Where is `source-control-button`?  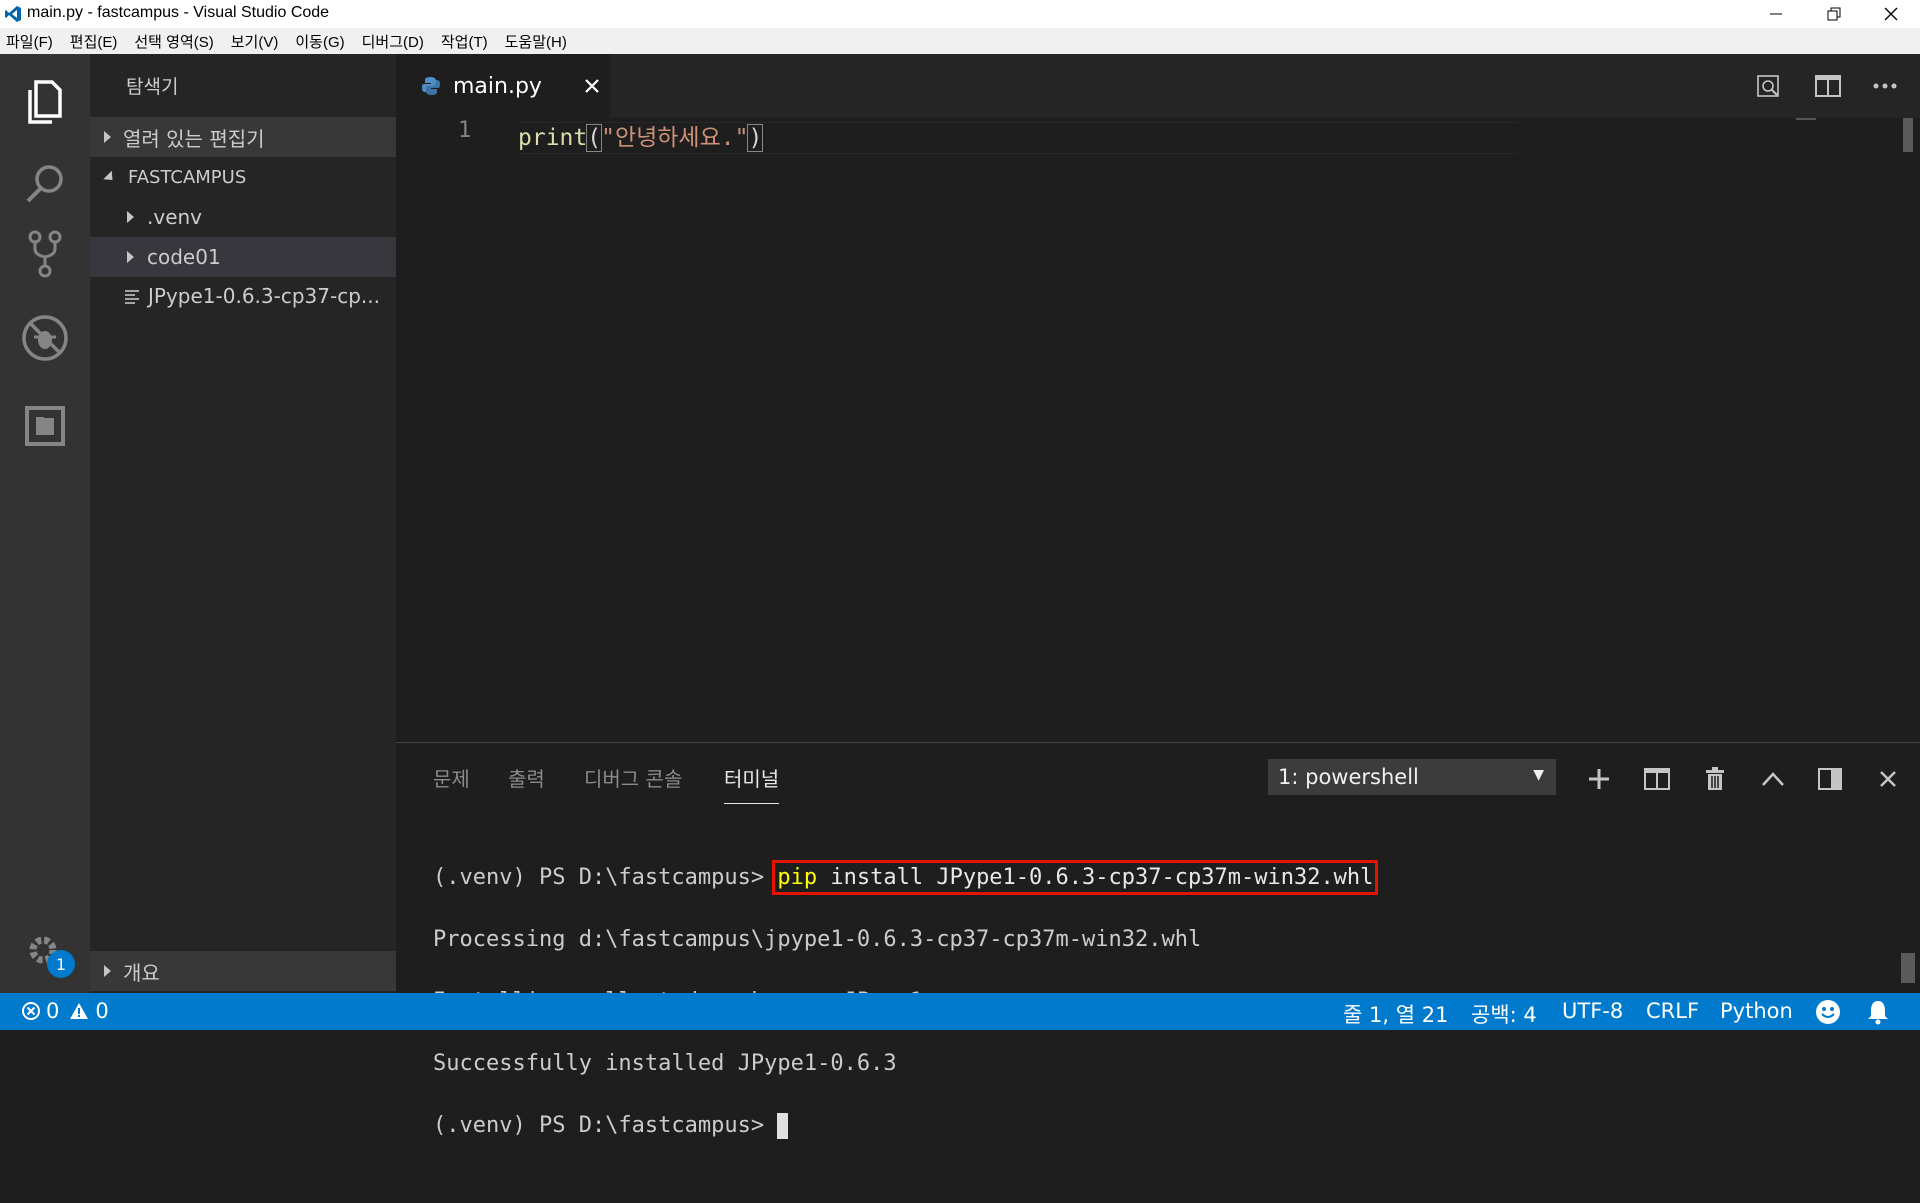
source-control-button is located at coordinates (45, 254).